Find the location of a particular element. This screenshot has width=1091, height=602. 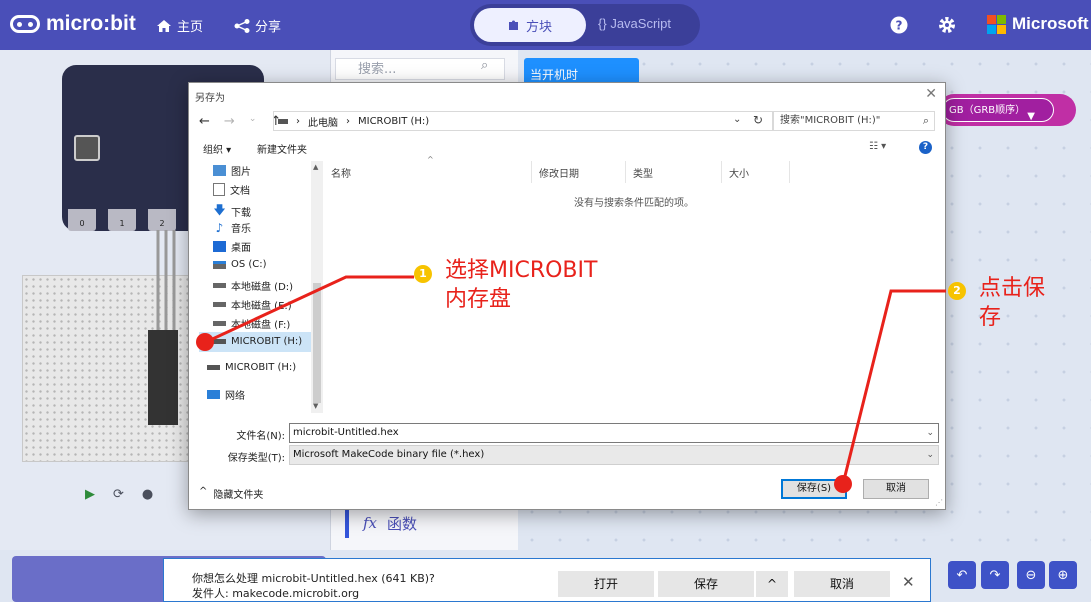

download-cancel-button: 取消 is located at coordinates (842, 584).